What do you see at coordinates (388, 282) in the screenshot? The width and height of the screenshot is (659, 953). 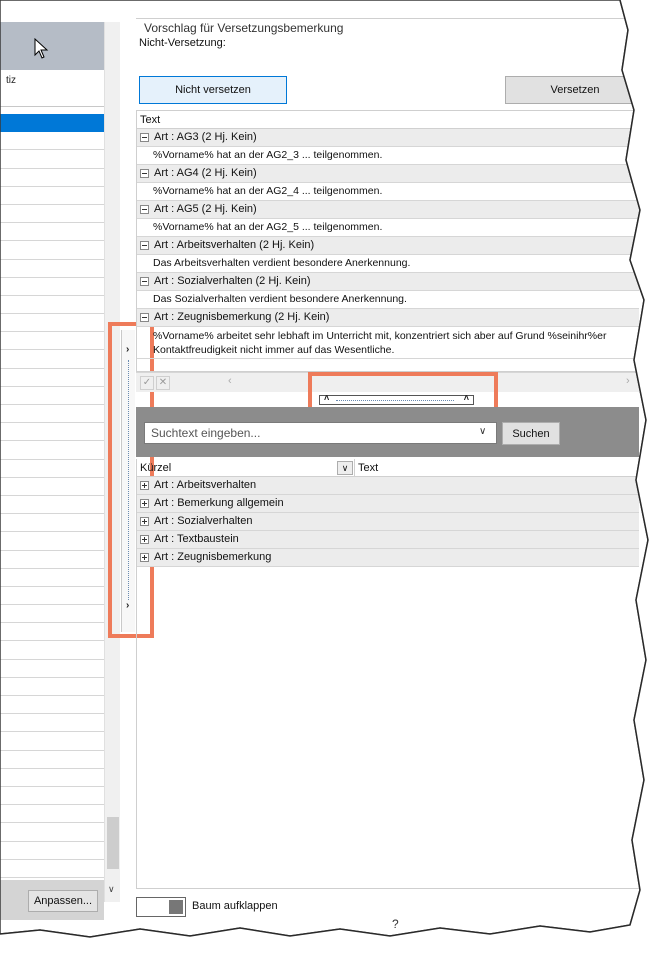 I see `group-row: Art : Sozialverhalten (2 Hj. Kein)` at bounding box center [388, 282].